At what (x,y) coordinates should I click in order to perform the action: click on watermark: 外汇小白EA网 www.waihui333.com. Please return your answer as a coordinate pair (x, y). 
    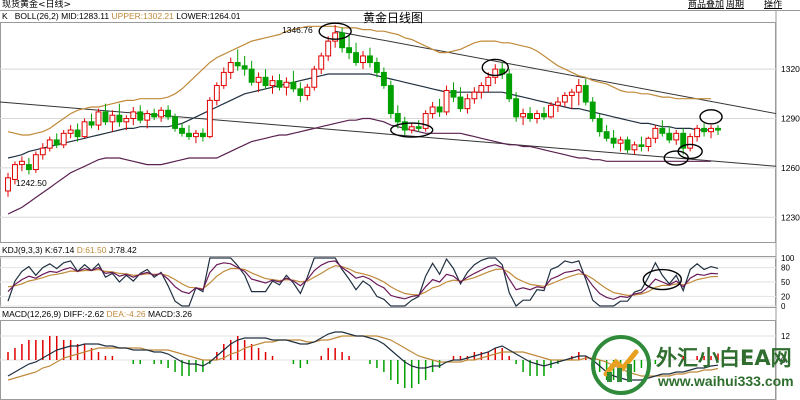
    Looking at the image, I should click on (693, 364).